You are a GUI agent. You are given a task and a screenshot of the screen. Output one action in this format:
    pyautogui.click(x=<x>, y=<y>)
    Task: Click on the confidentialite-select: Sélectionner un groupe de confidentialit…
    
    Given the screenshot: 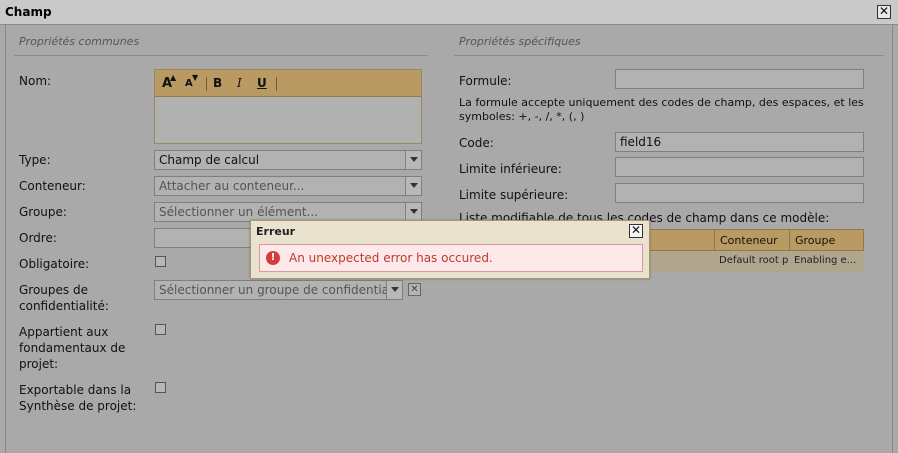 What is the action you would take?
    pyautogui.click(x=278, y=290)
    